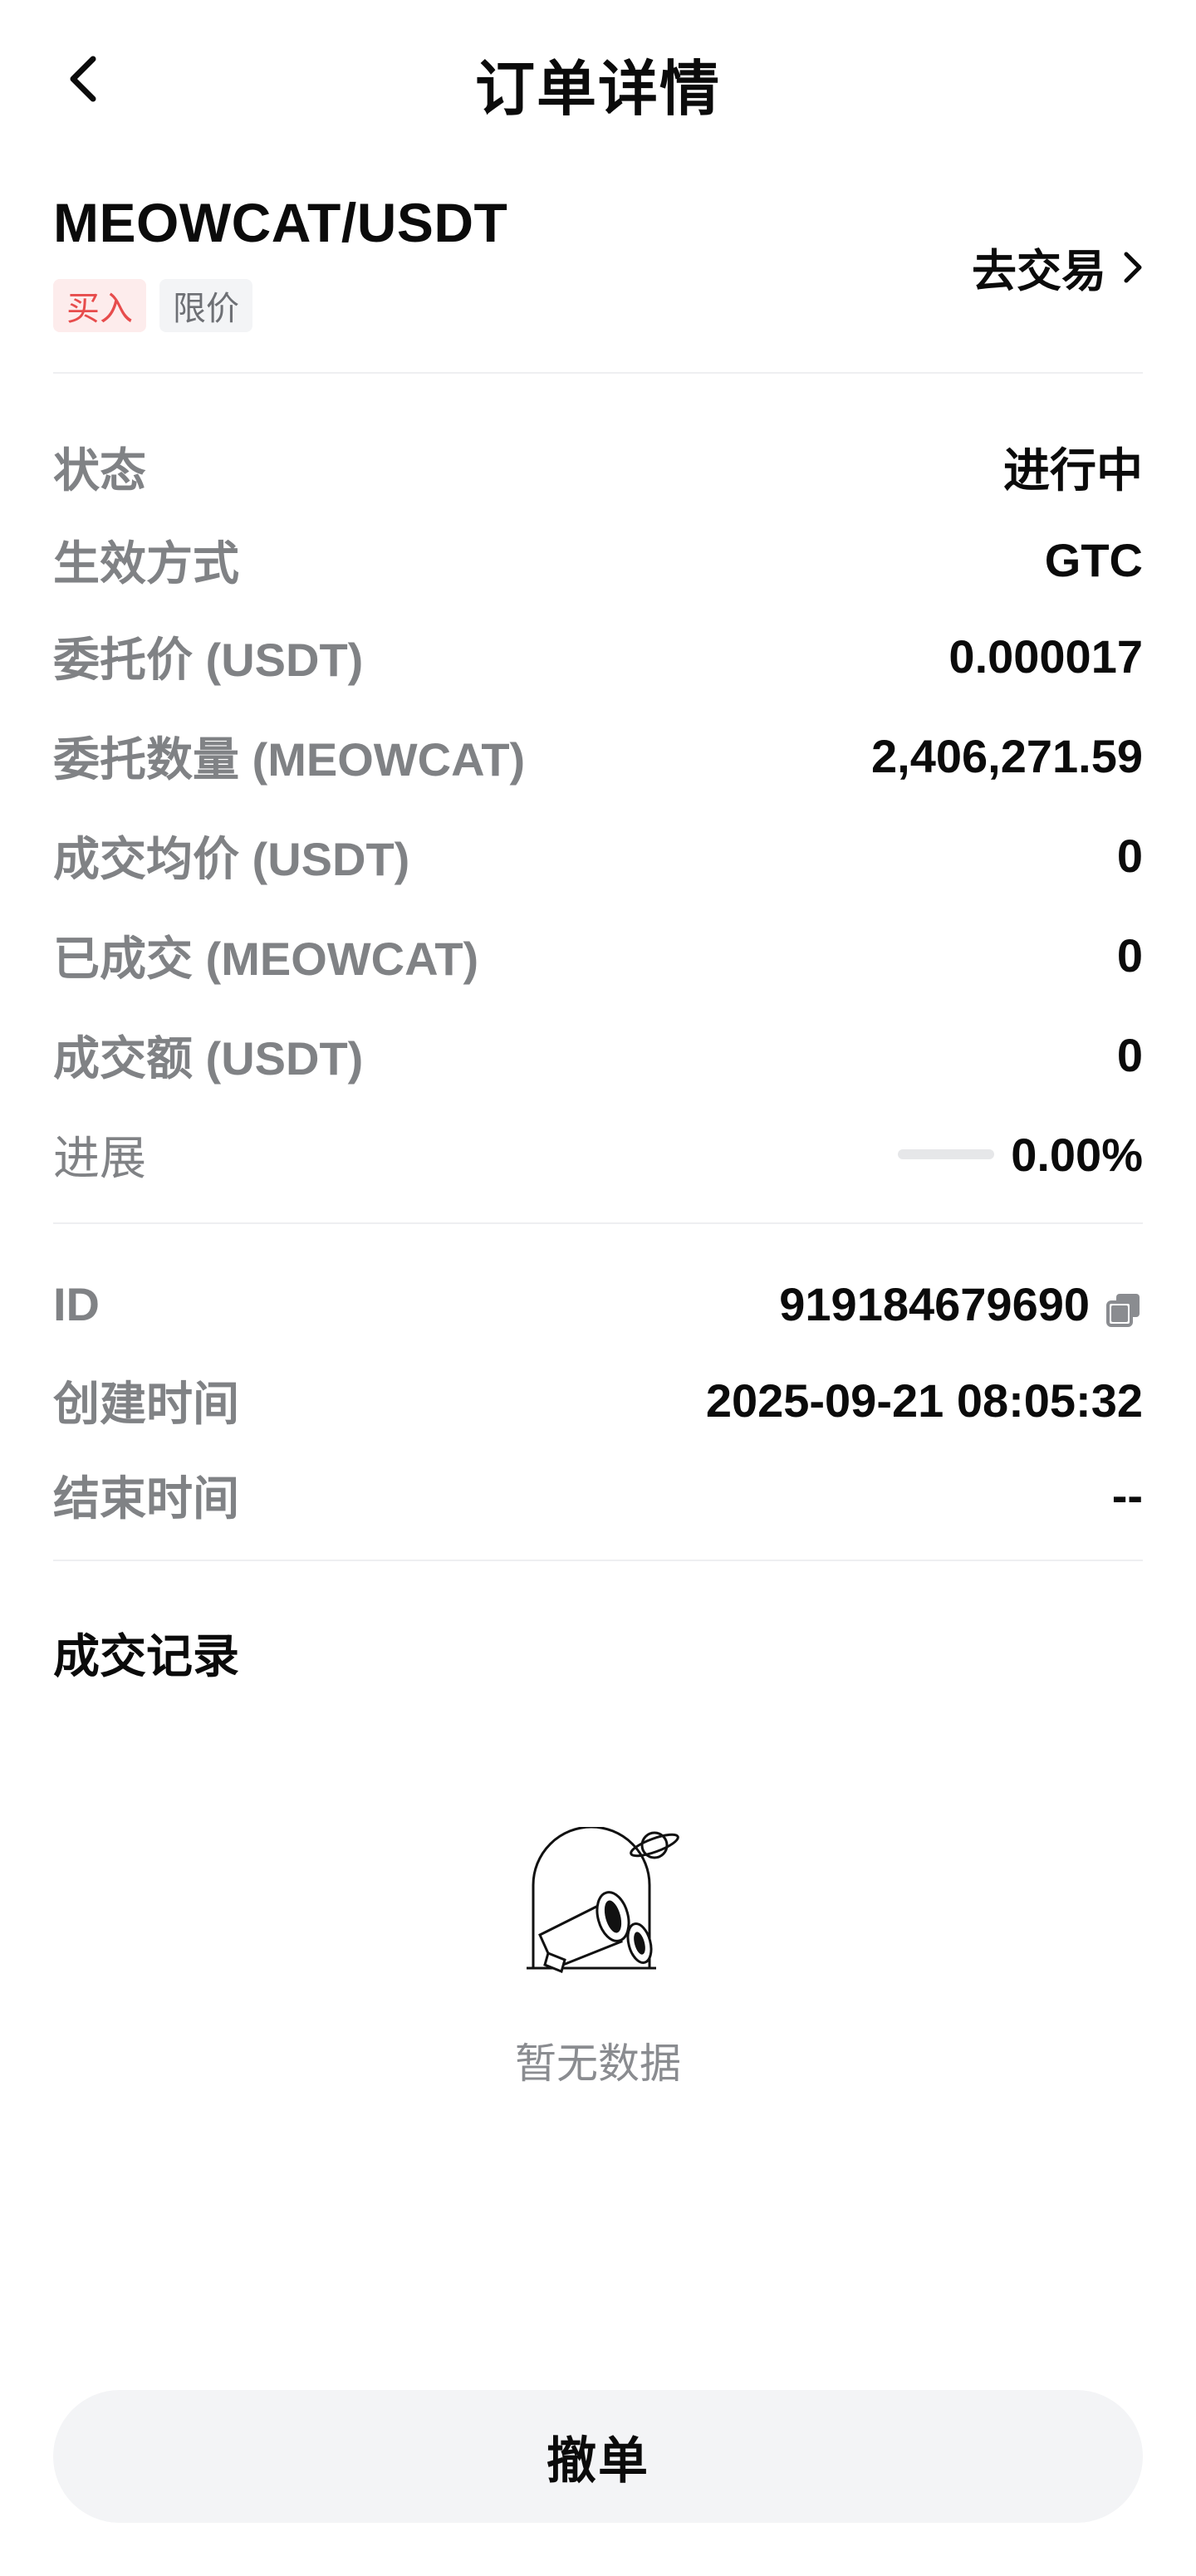 This screenshot has height=2576, width=1196. I want to click on header: 订单详情, so click(598, 79).